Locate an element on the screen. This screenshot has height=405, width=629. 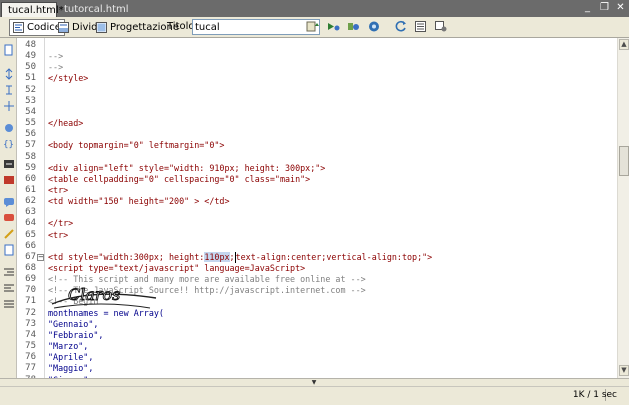
code-line: "Maggio", is located at coordinates (70, 368).